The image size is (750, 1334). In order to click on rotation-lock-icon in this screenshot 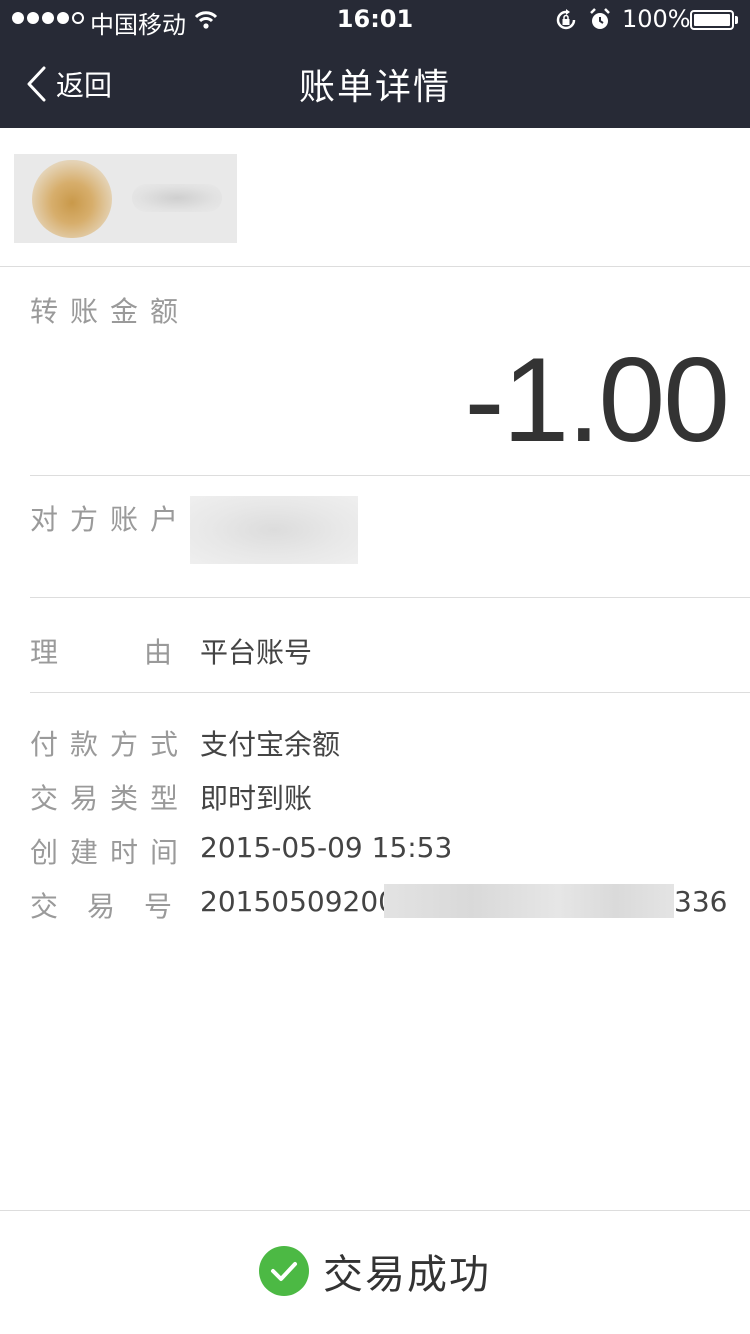, I will do `click(566, 23)`.